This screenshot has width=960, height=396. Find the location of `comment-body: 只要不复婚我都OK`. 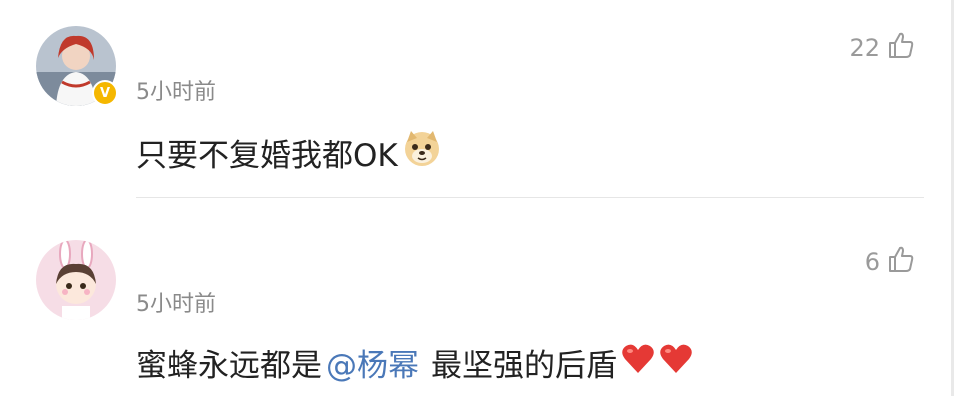

comment-body: 只要不复婚我都OK is located at coordinates (267, 155).